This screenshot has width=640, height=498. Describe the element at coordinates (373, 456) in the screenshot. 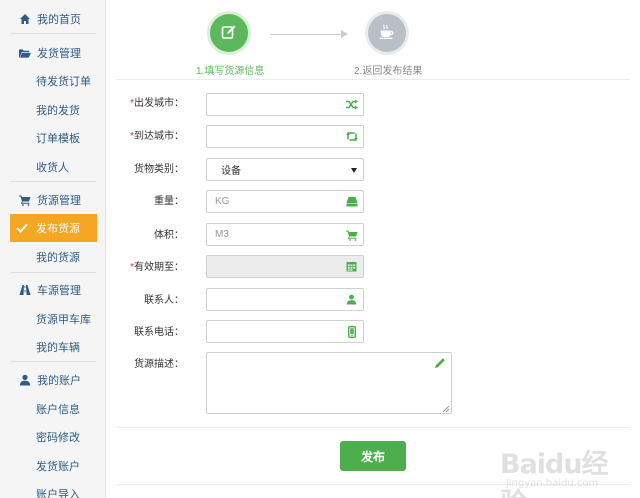

I see `publish-button: 发布` at that location.